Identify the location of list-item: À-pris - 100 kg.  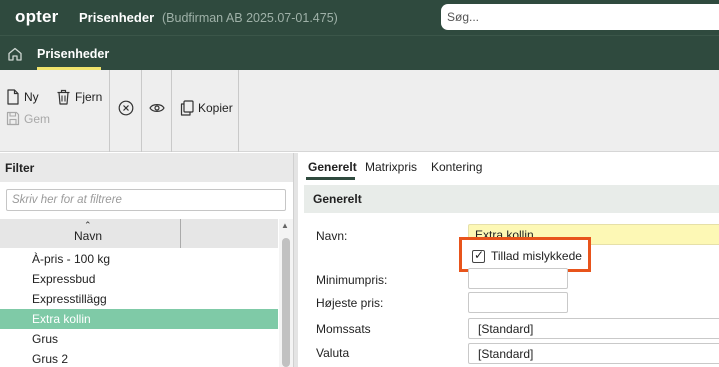
(139, 259).